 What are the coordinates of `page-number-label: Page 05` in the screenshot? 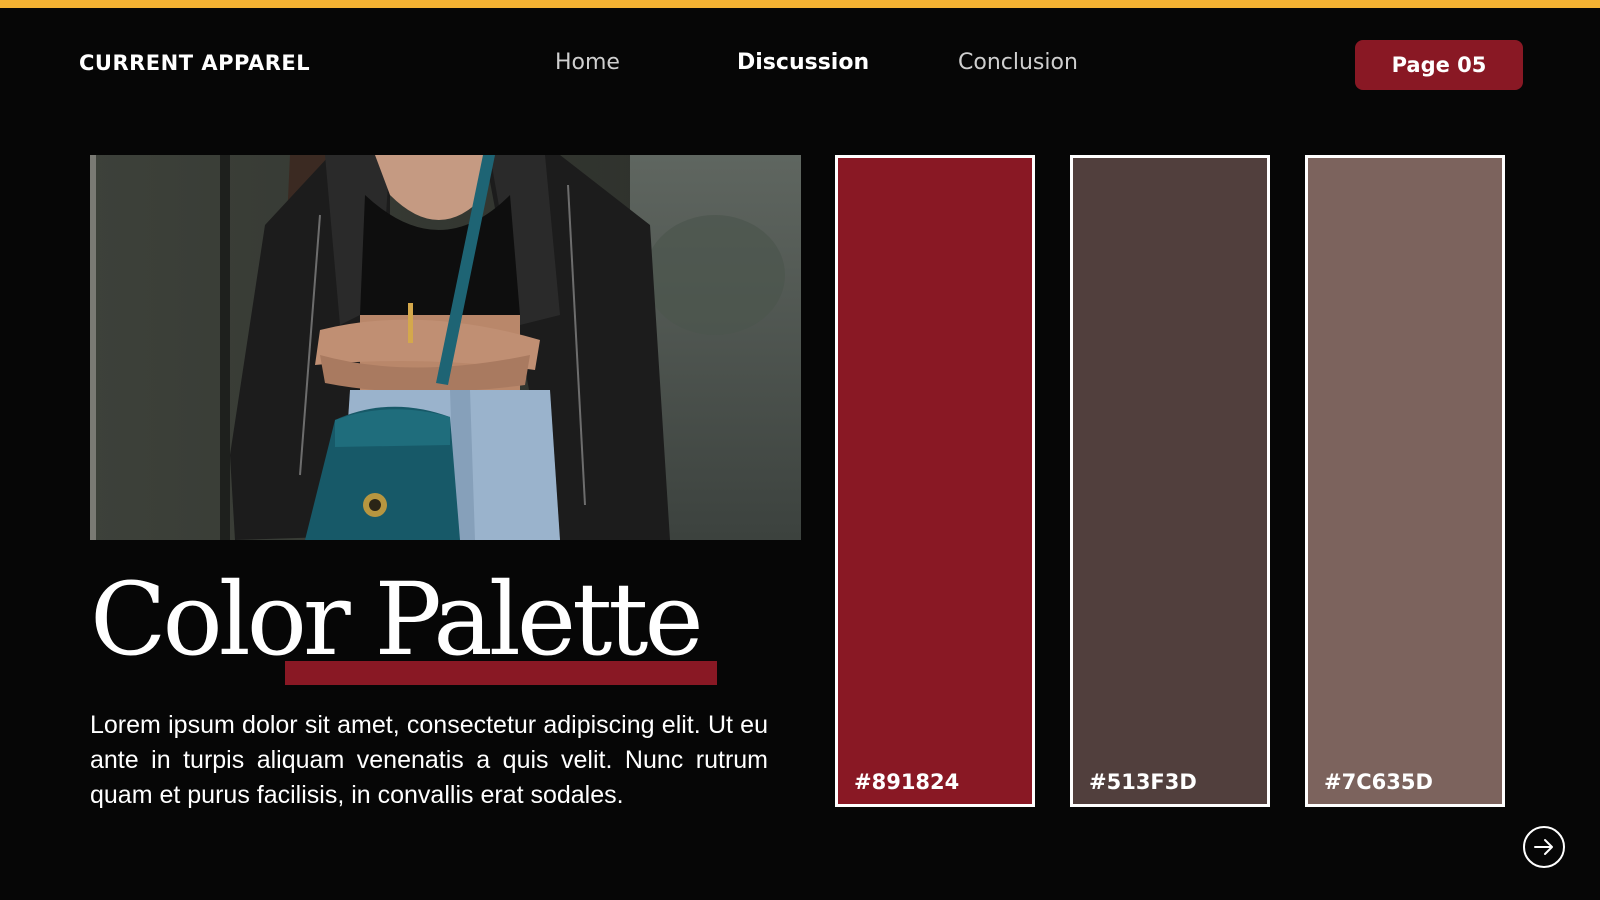 It's located at (1439, 65).